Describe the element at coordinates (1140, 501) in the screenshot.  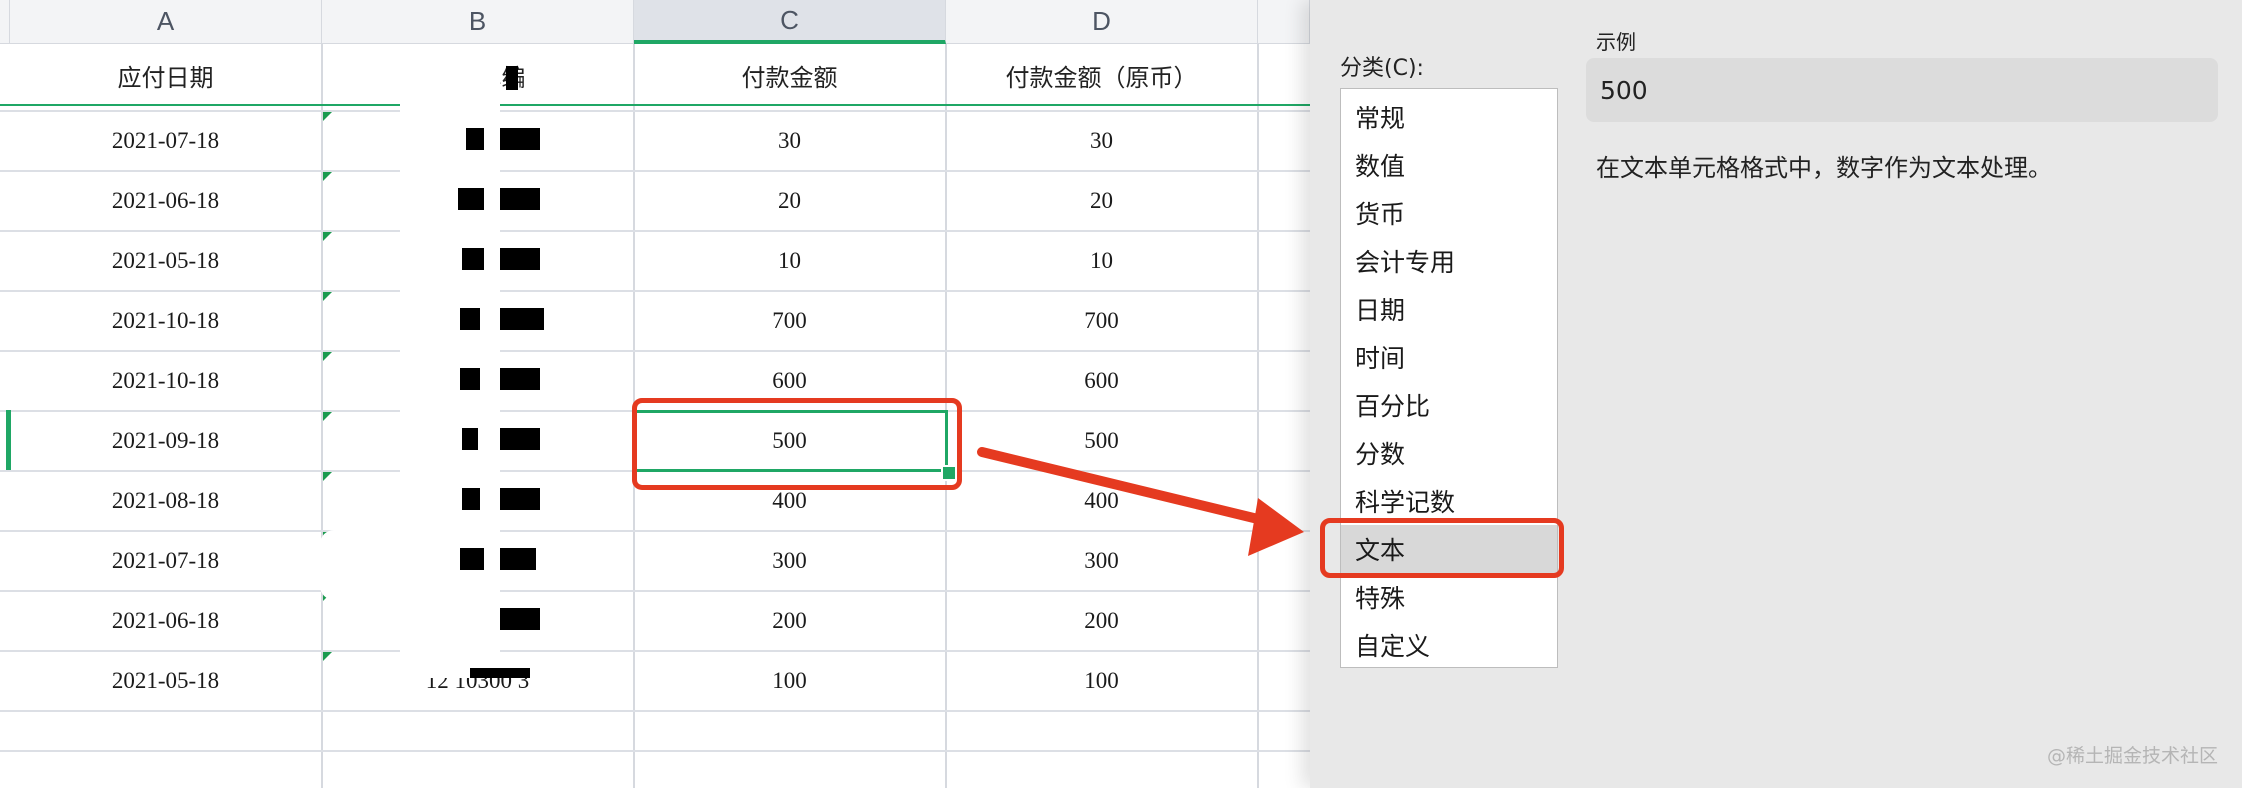
I see `annotation-arrow` at that location.